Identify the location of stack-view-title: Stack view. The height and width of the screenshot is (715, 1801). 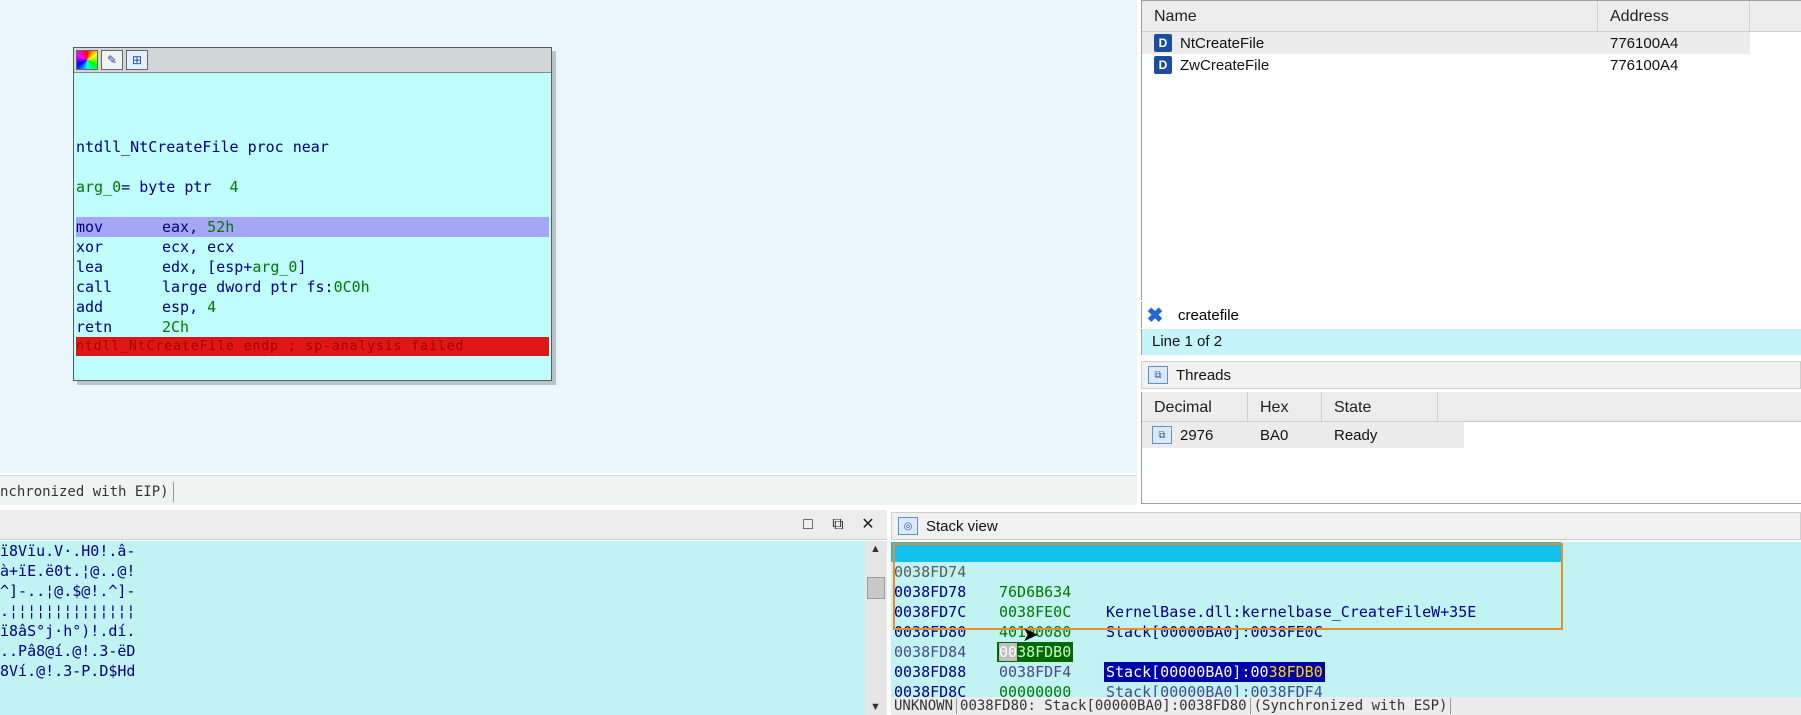
(962, 526).